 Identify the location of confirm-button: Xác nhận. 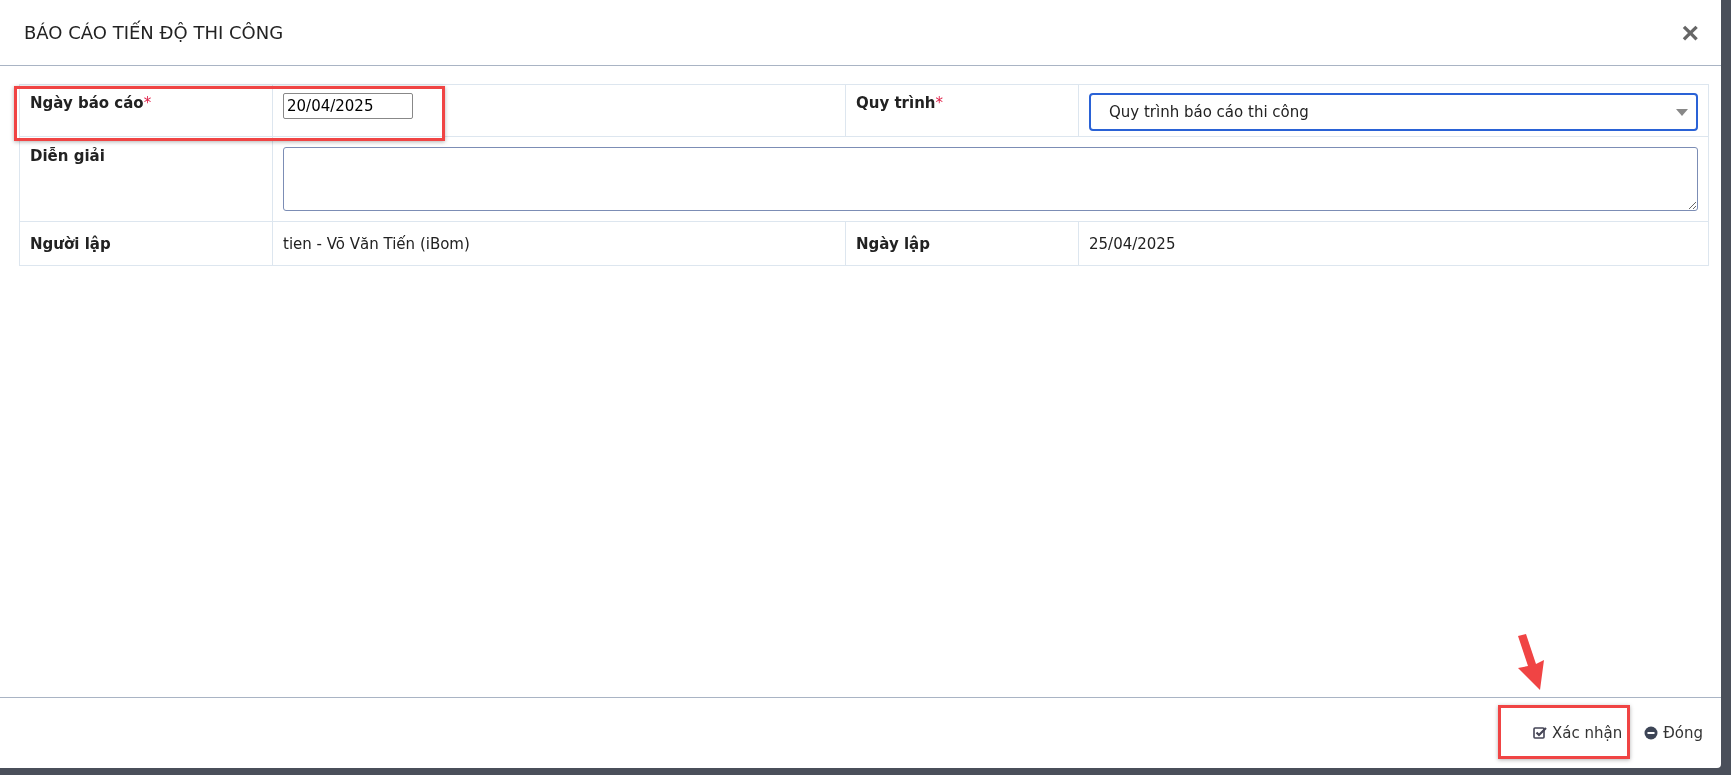
(1577, 733).